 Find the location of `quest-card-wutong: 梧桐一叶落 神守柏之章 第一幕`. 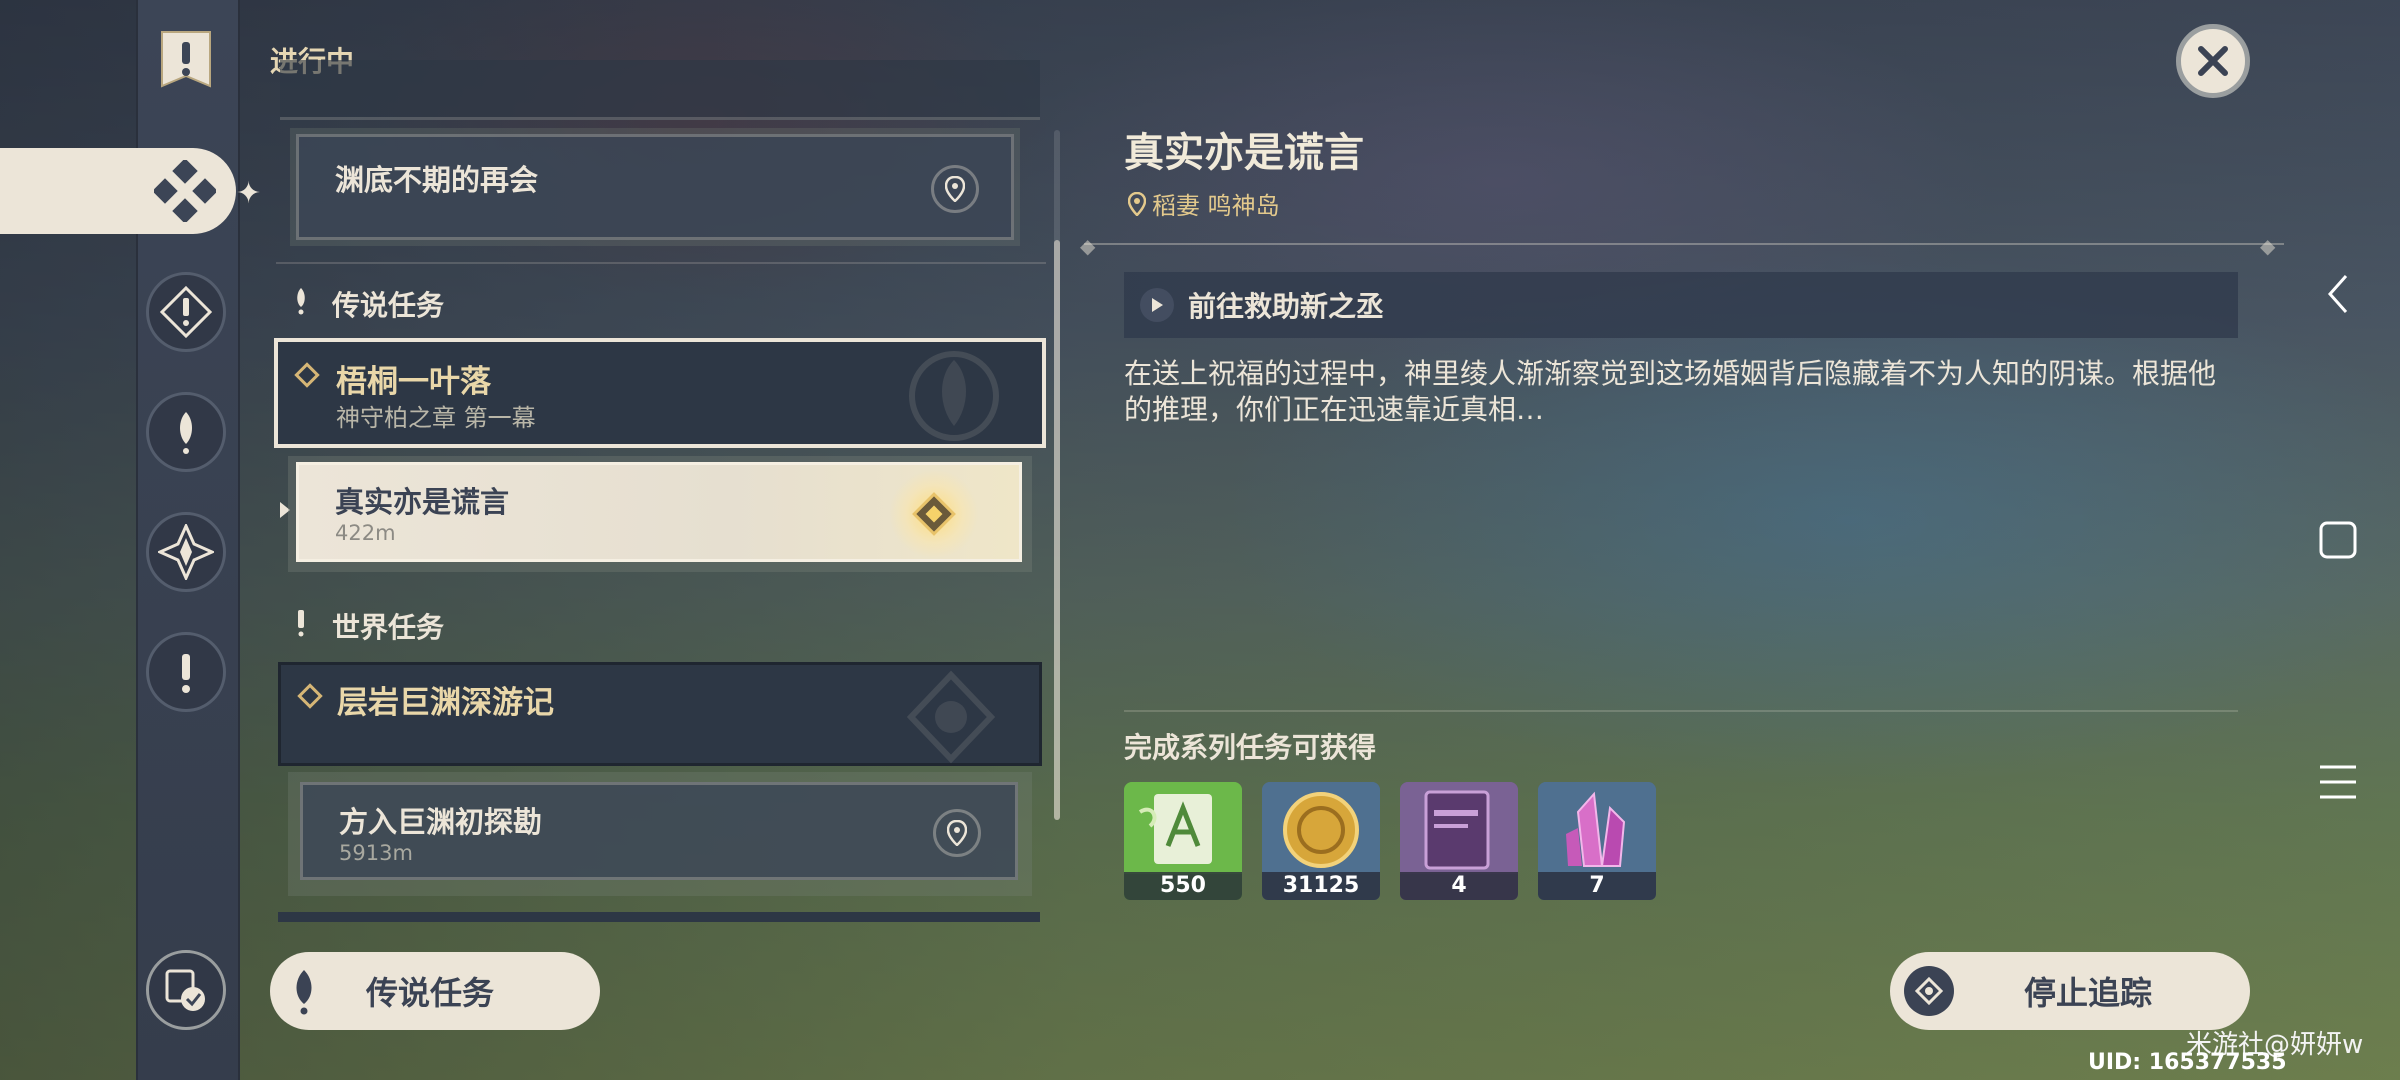

quest-card-wutong: 梧桐一叶落 神守柏之章 第一幕 is located at coordinates (660, 393).